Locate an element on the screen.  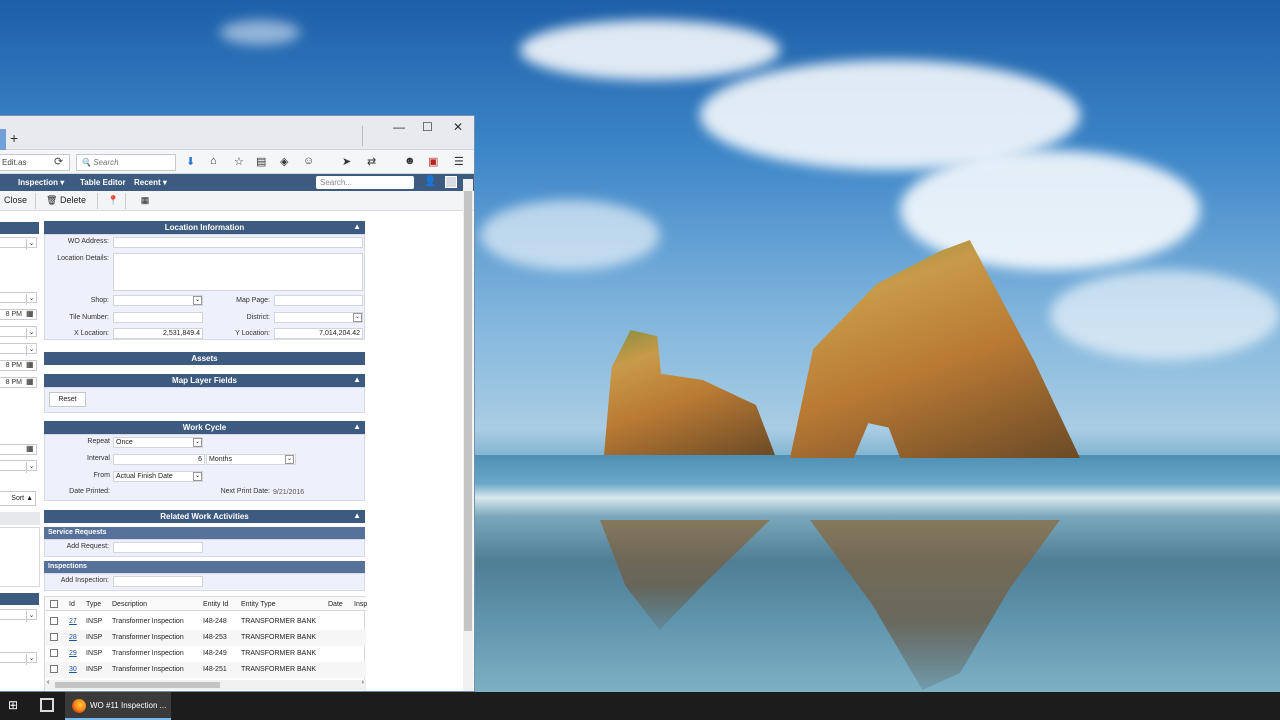
tile-number-field is located at coordinates (158, 317).